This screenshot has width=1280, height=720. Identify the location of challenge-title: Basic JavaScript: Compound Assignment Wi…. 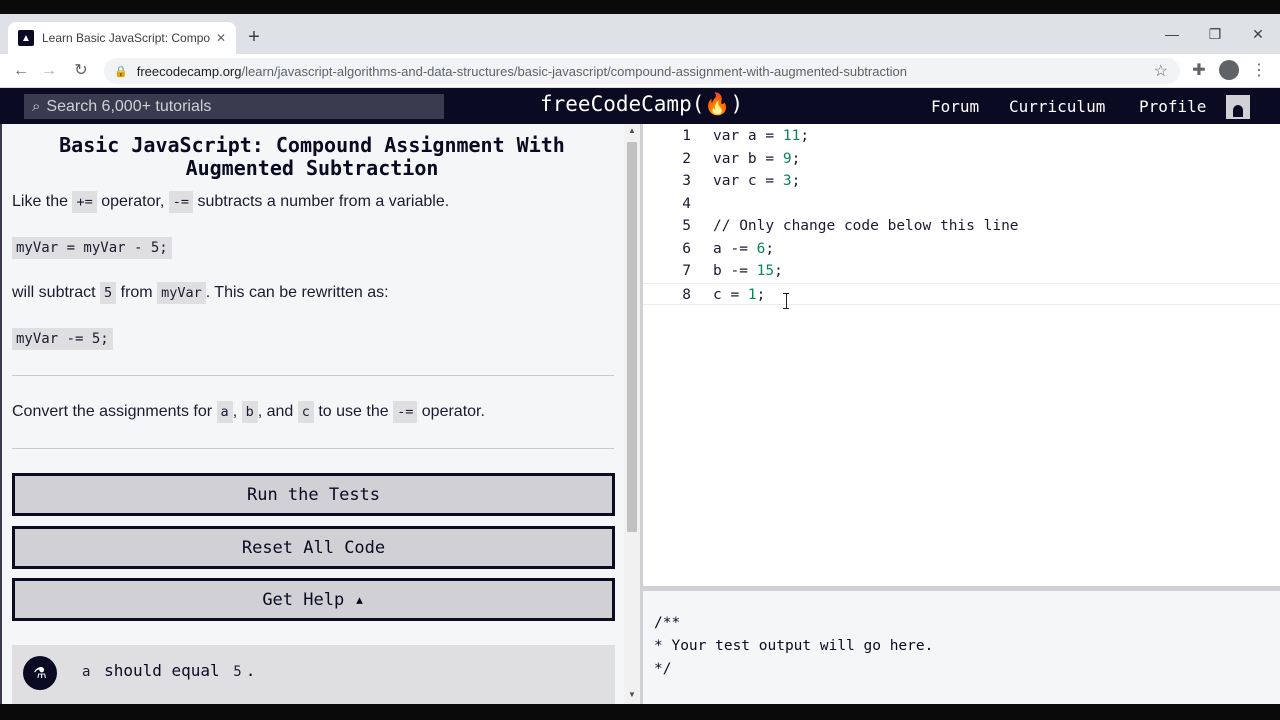
(312, 156).